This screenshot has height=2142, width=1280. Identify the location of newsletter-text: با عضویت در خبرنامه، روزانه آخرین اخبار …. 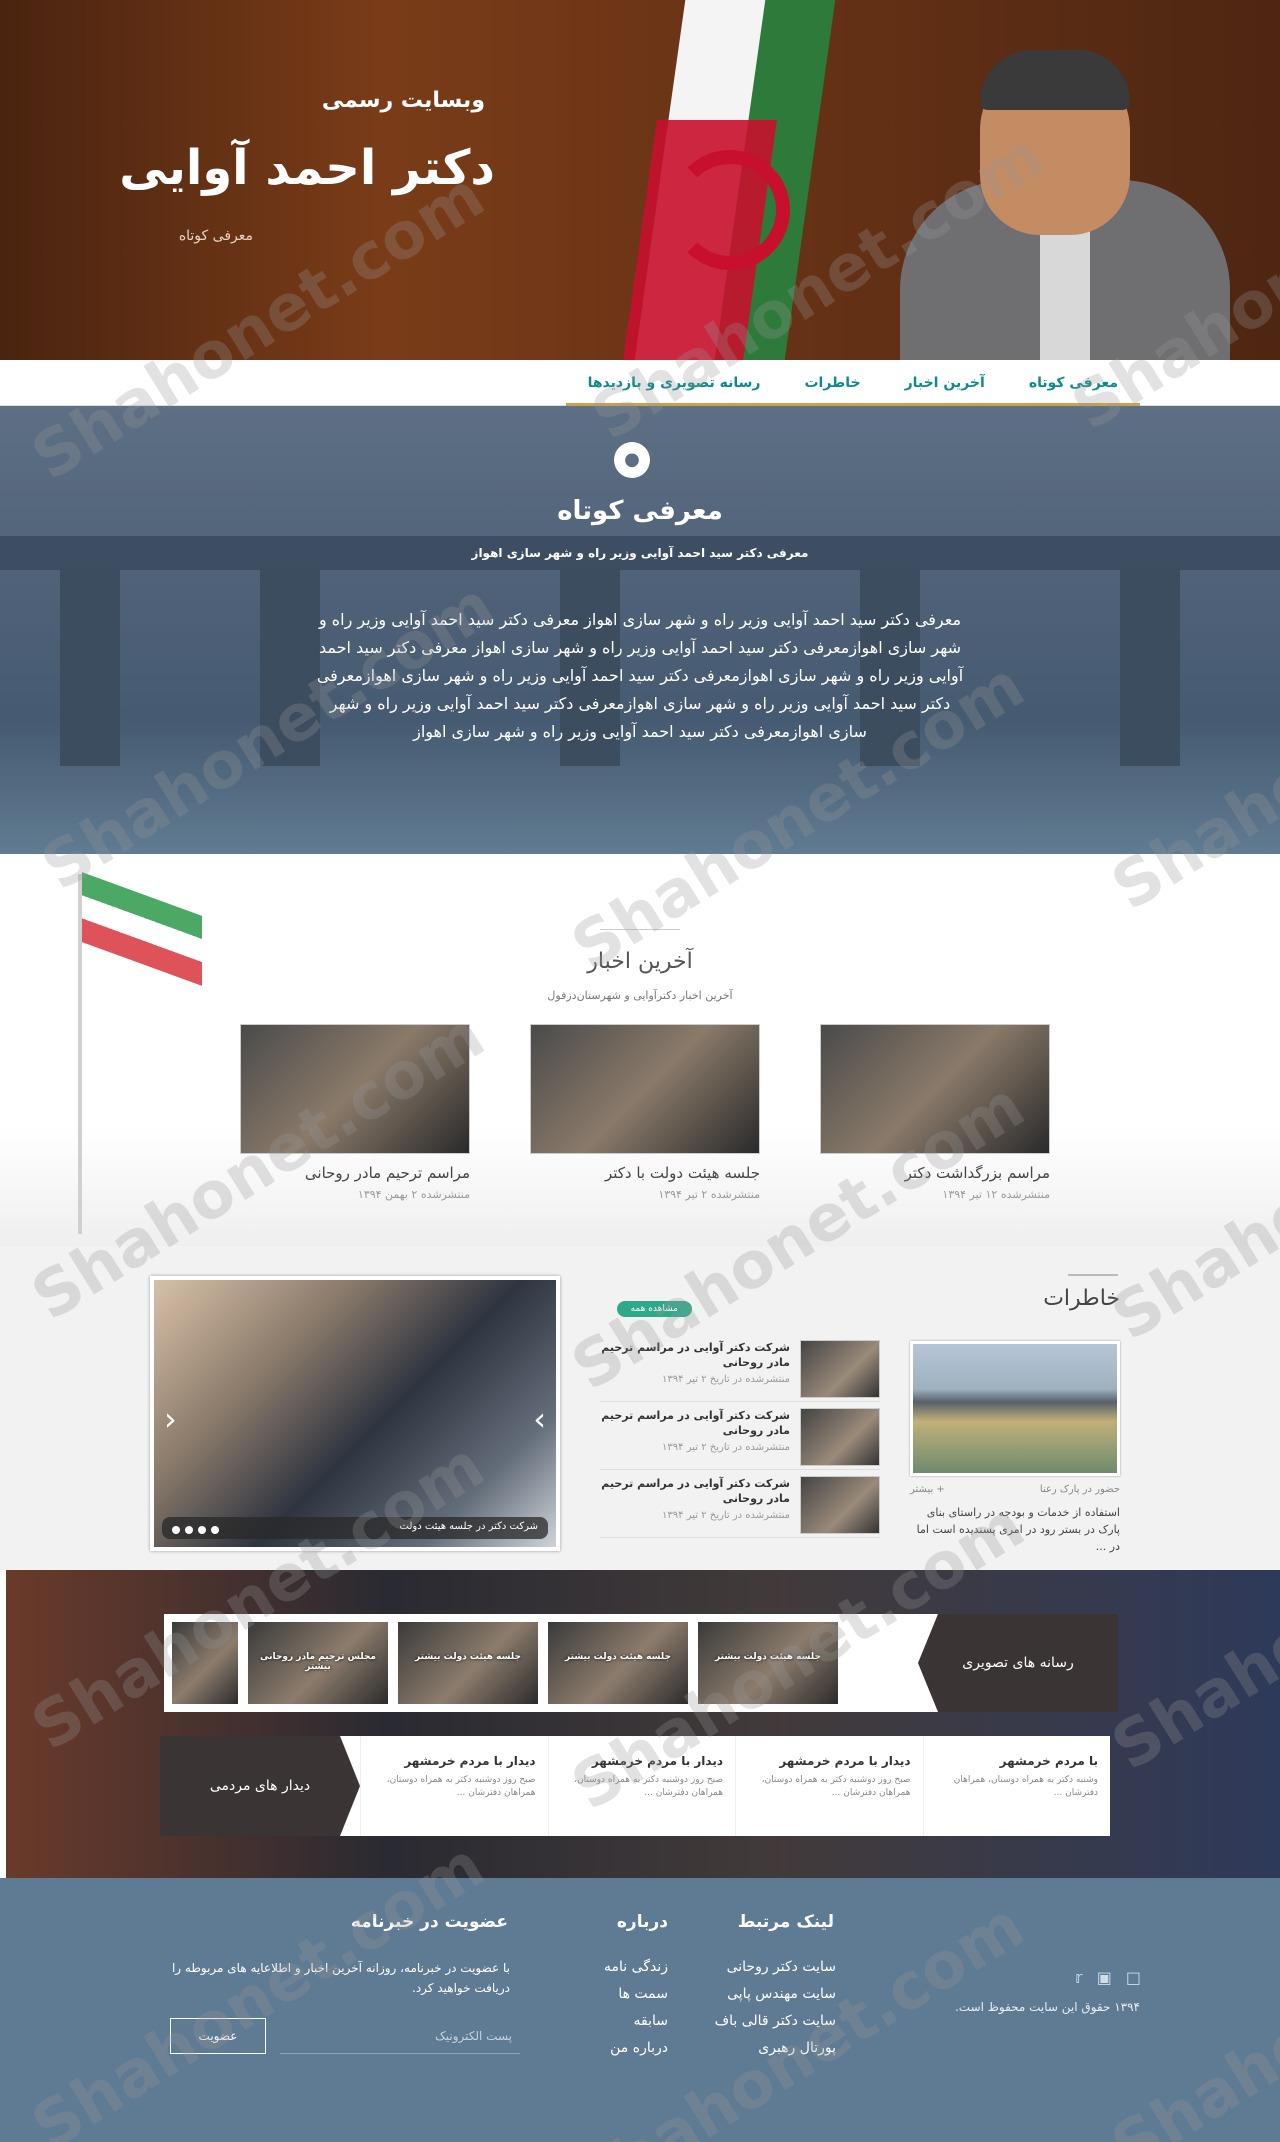
(340, 1978).